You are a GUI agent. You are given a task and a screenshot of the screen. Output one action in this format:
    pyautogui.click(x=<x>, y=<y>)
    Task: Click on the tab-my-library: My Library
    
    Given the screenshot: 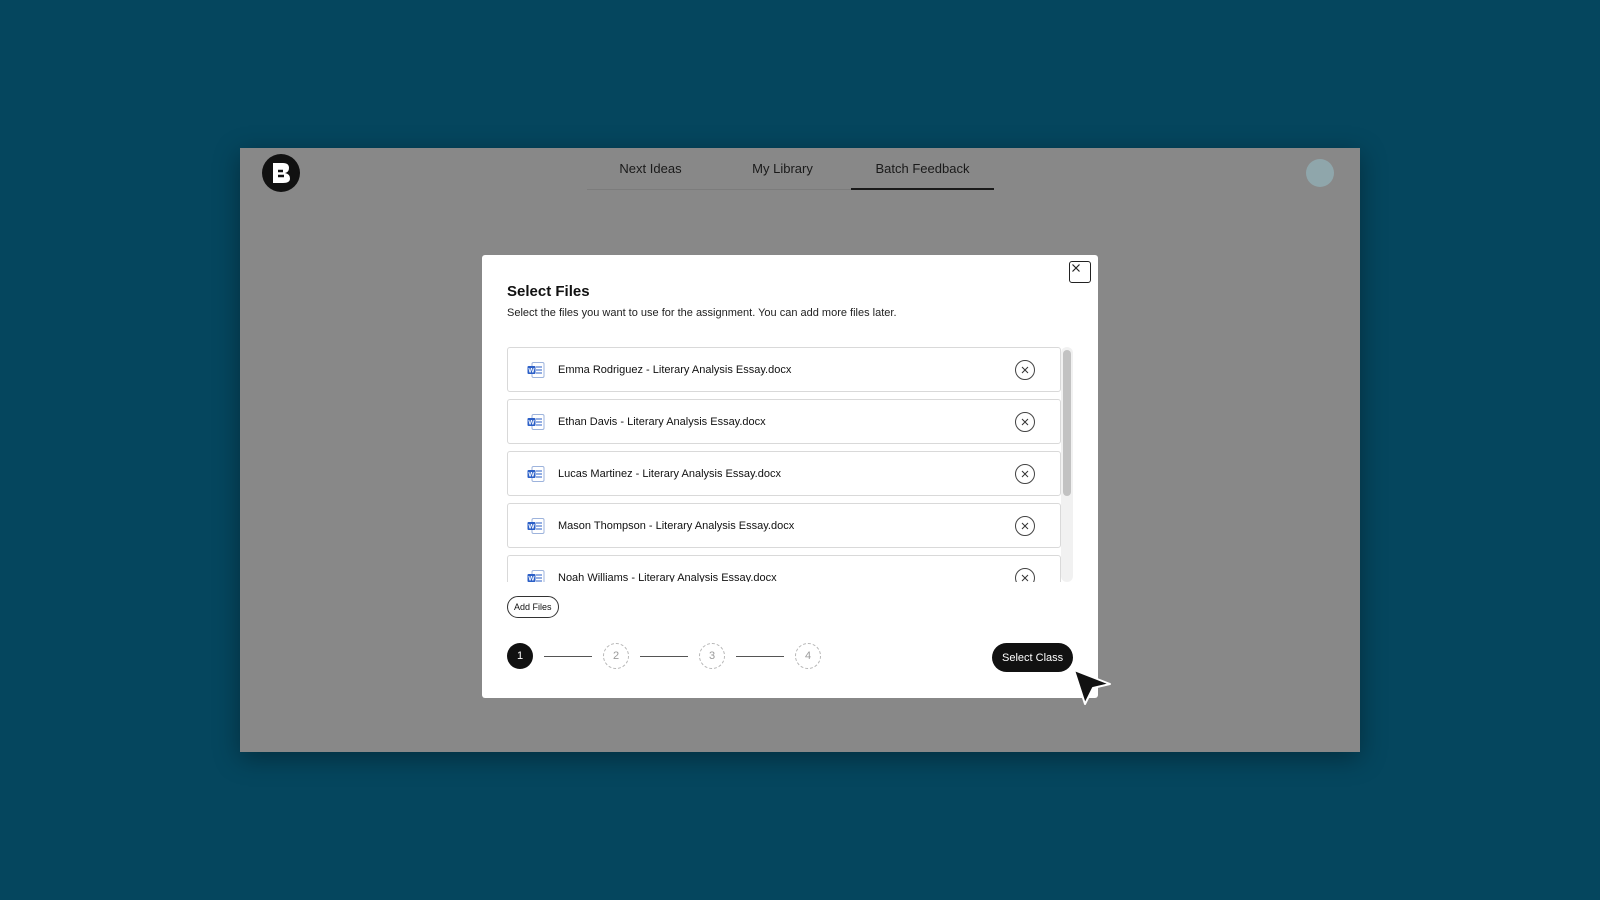 What is the action you would take?
    pyautogui.click(x=782, y=169)
    